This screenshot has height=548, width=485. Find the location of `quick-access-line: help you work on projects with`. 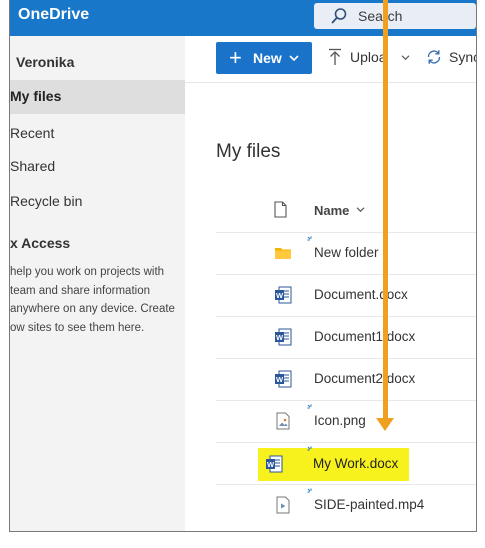

quick-access-line: help you work on projects with is located at coordinates (87, 272).